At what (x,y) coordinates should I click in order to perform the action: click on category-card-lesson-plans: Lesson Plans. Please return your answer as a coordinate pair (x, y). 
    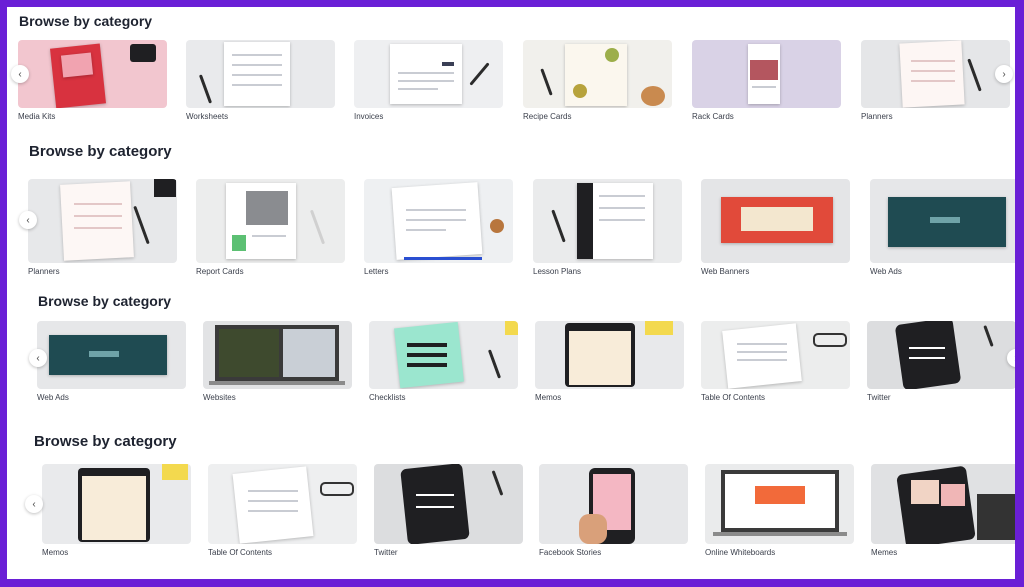
    Looking at the image, I should click on (607, 227).